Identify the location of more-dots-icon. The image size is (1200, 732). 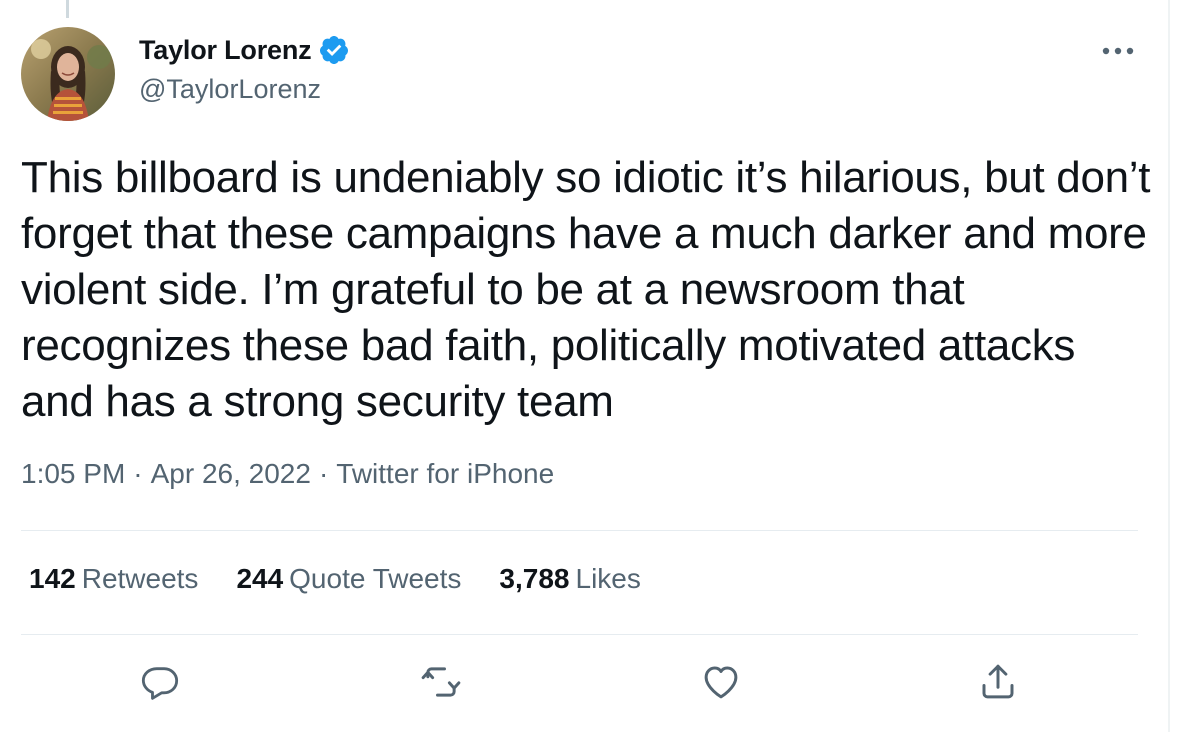
(1118, 51).